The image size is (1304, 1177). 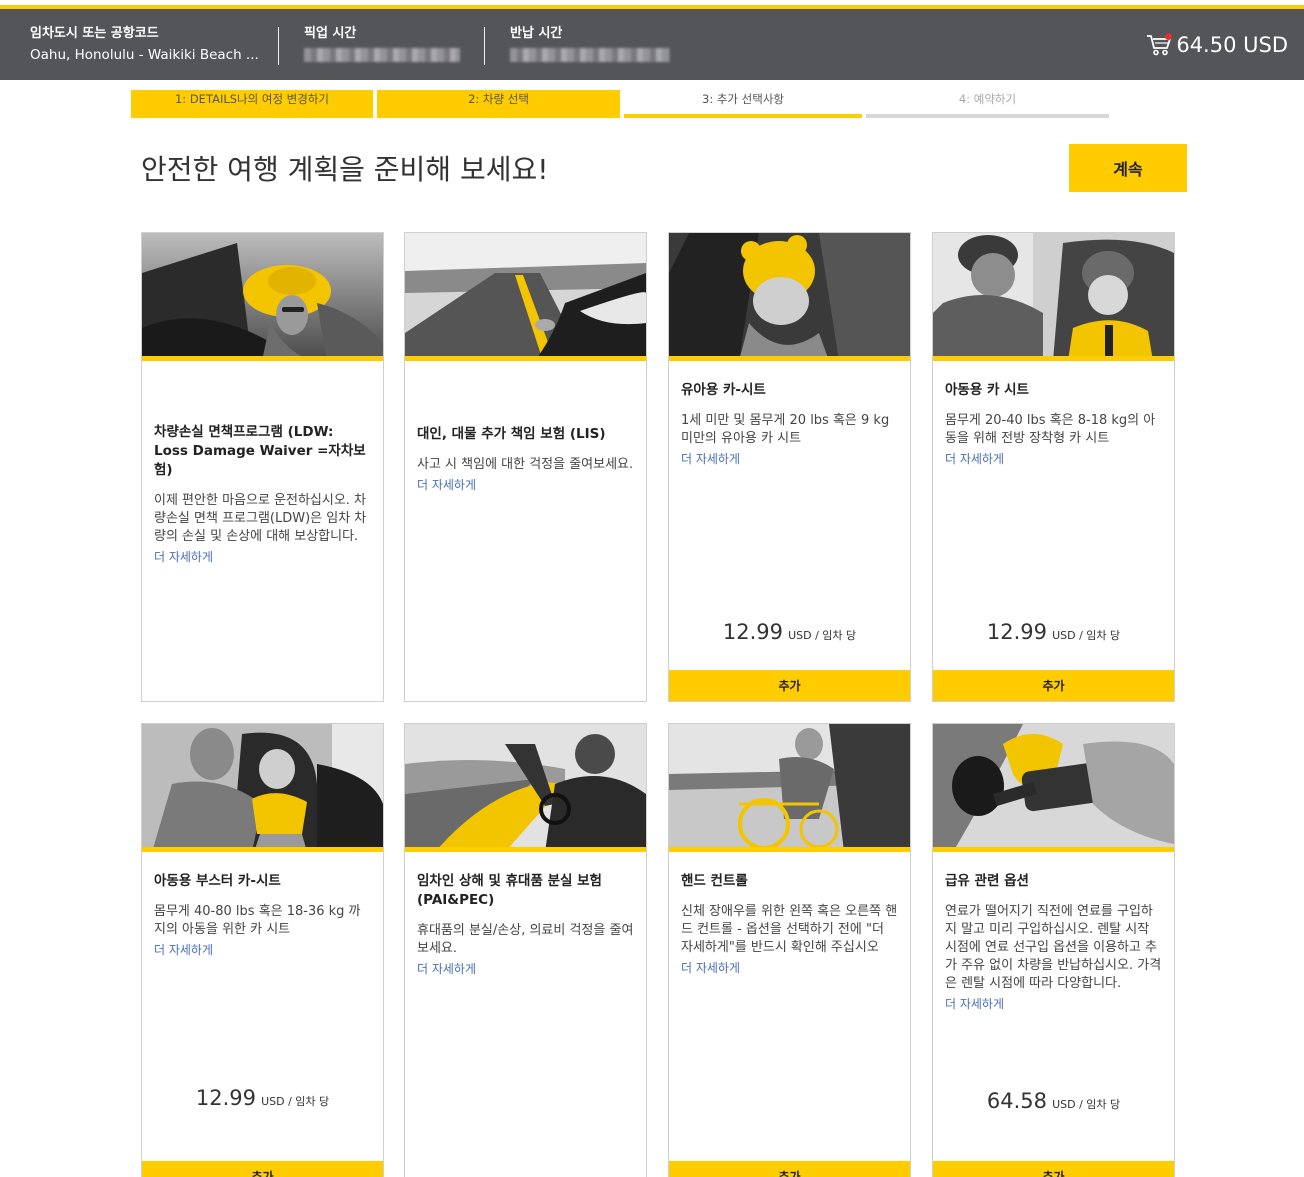 What do you see at coordinates (511, 434) in the screenshot?
I see `card-title: 대인, 대물 추가 책임 보험 (LIS)` at bounding box center [511, 434].